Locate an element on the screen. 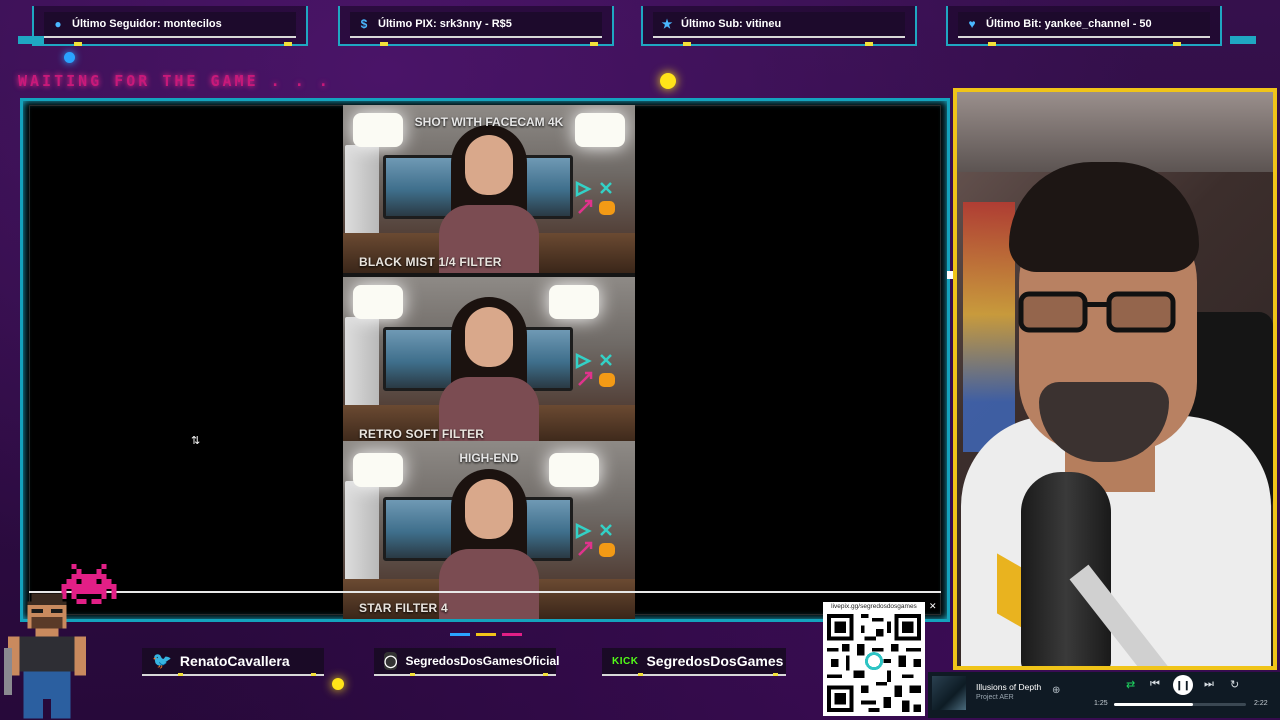 This screenshot has height=720, width=1280. next-track-icon: ⏭ is located at coordinates (1209, 684).